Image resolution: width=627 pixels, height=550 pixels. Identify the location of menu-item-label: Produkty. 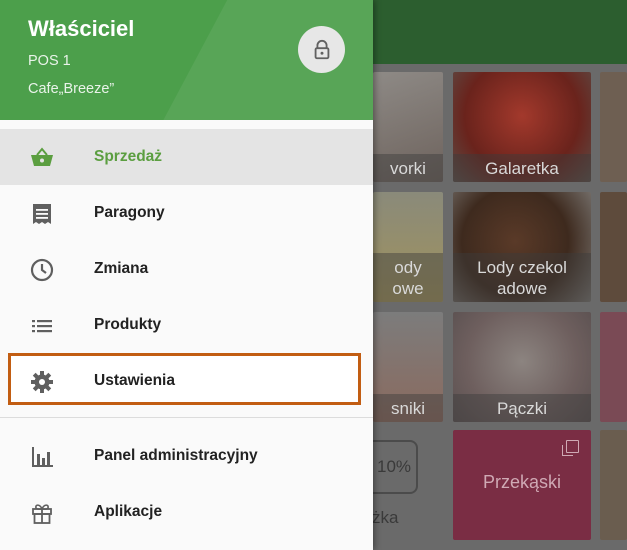
(128, 324).